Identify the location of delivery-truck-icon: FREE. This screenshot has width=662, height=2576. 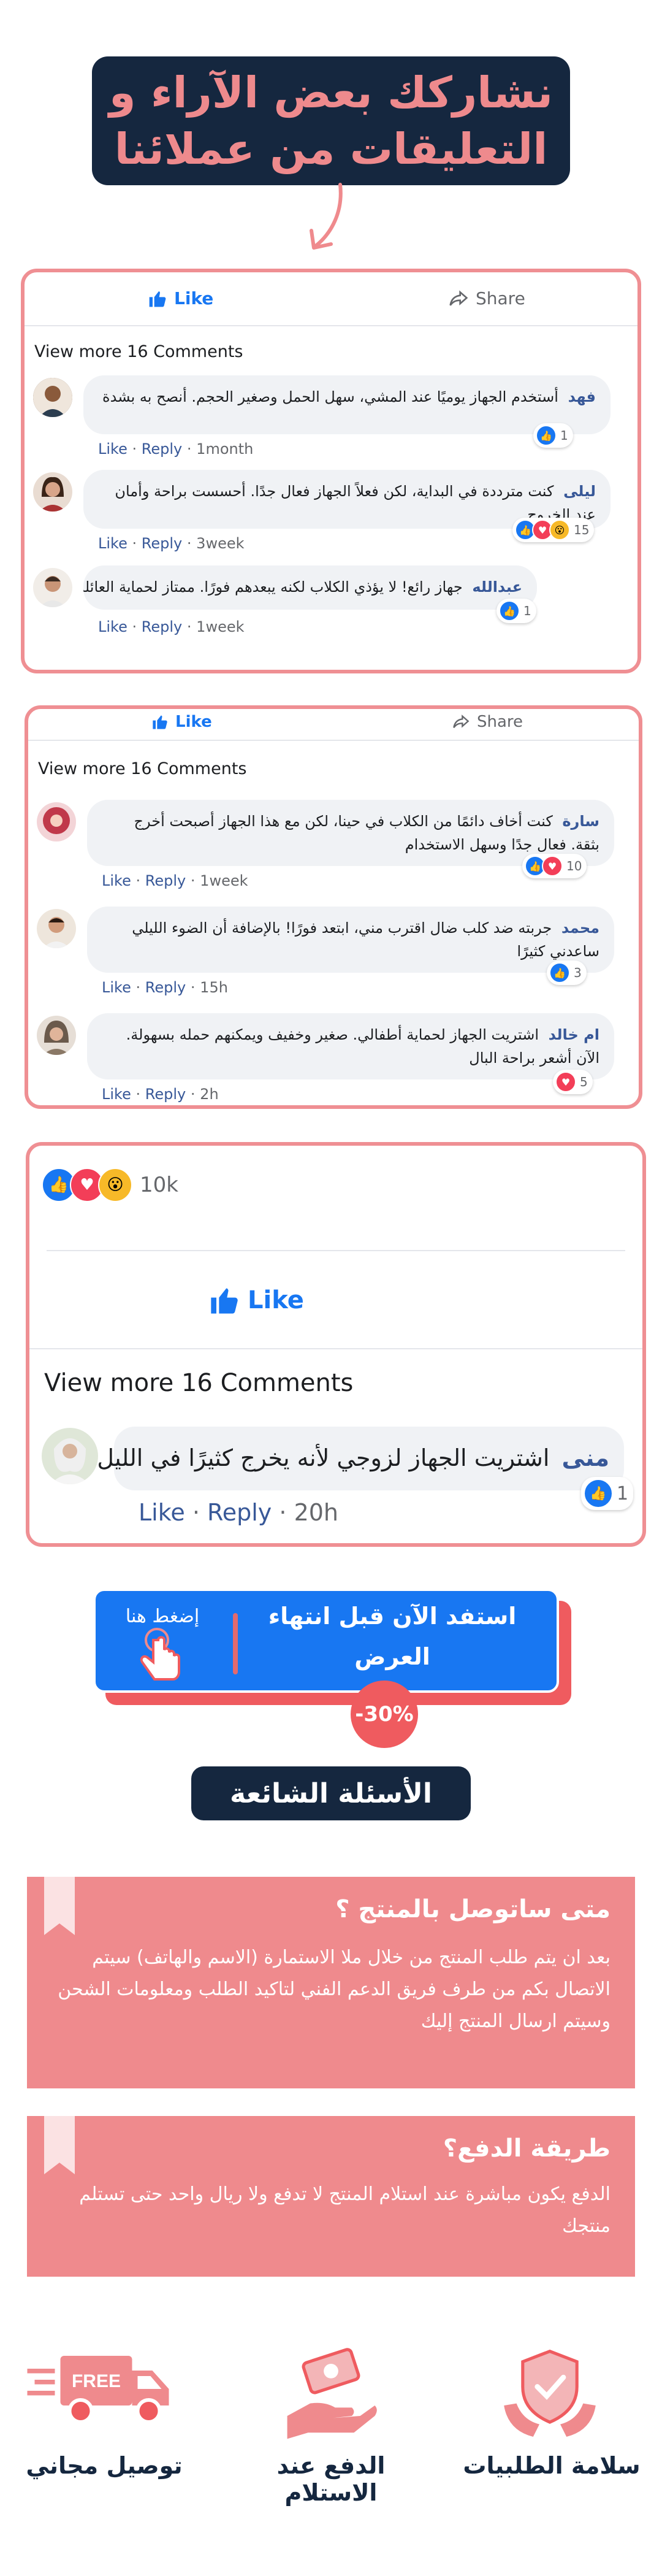
(98, 2390).